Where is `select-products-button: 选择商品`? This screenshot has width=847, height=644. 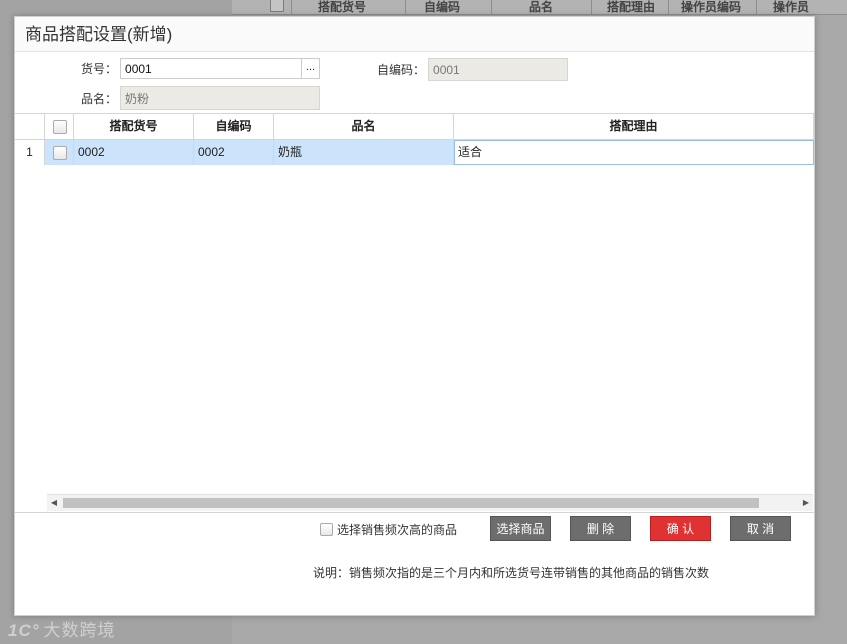
select-products-button: 选择商品 is located at coordinates (520, 528).